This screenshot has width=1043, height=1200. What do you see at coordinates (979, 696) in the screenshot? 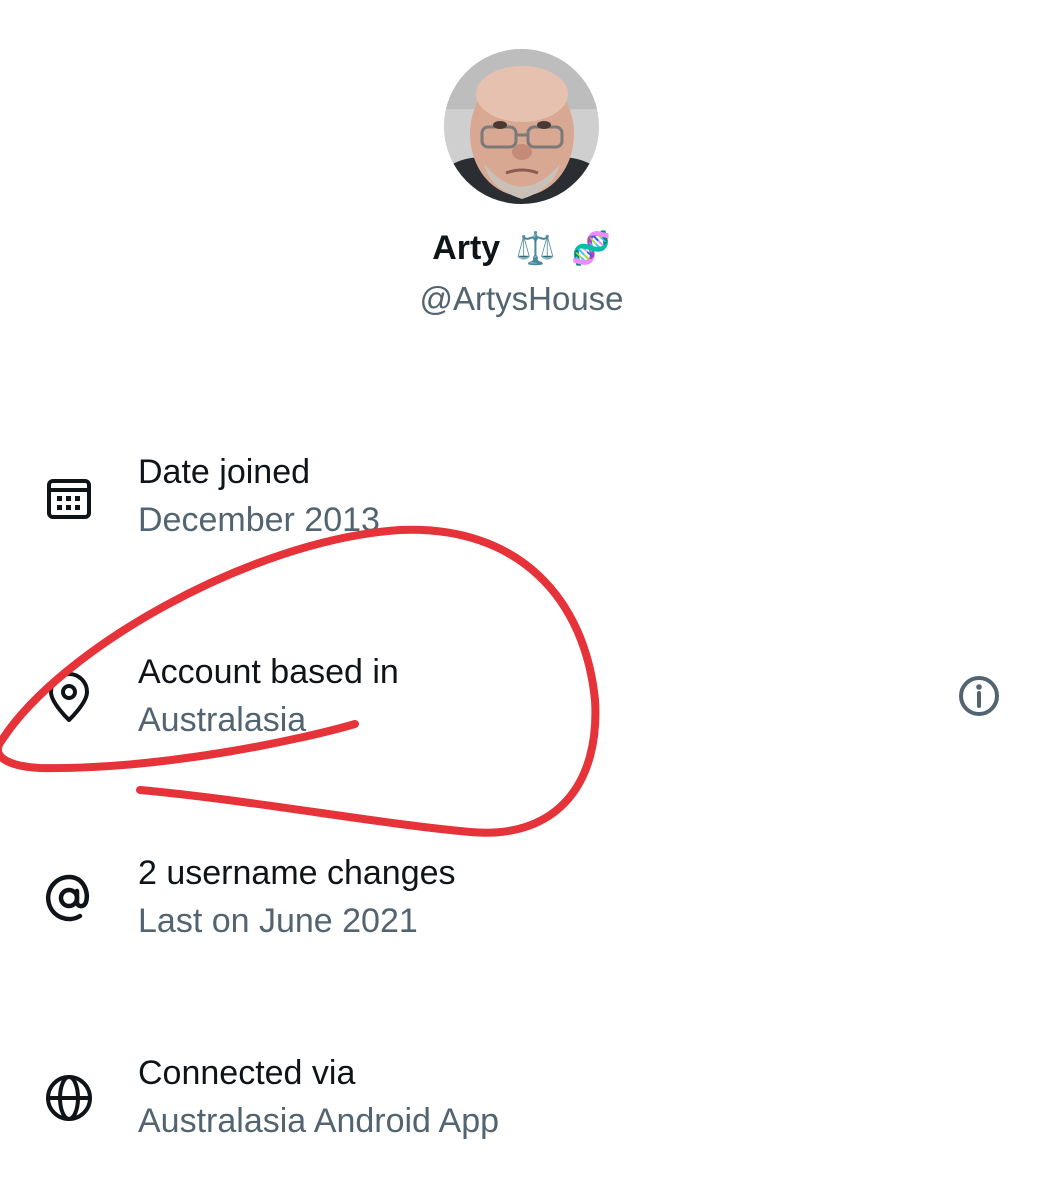
I see `info-icon` at bounding box center [979, 696].